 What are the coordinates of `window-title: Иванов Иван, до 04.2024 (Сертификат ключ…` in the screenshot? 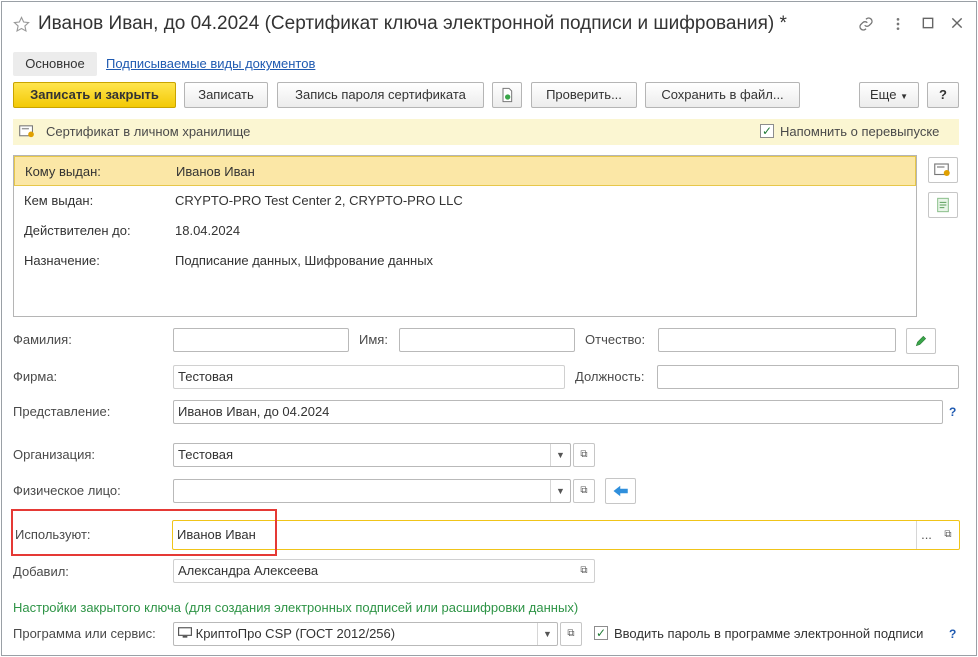 It's located at (412, 23).